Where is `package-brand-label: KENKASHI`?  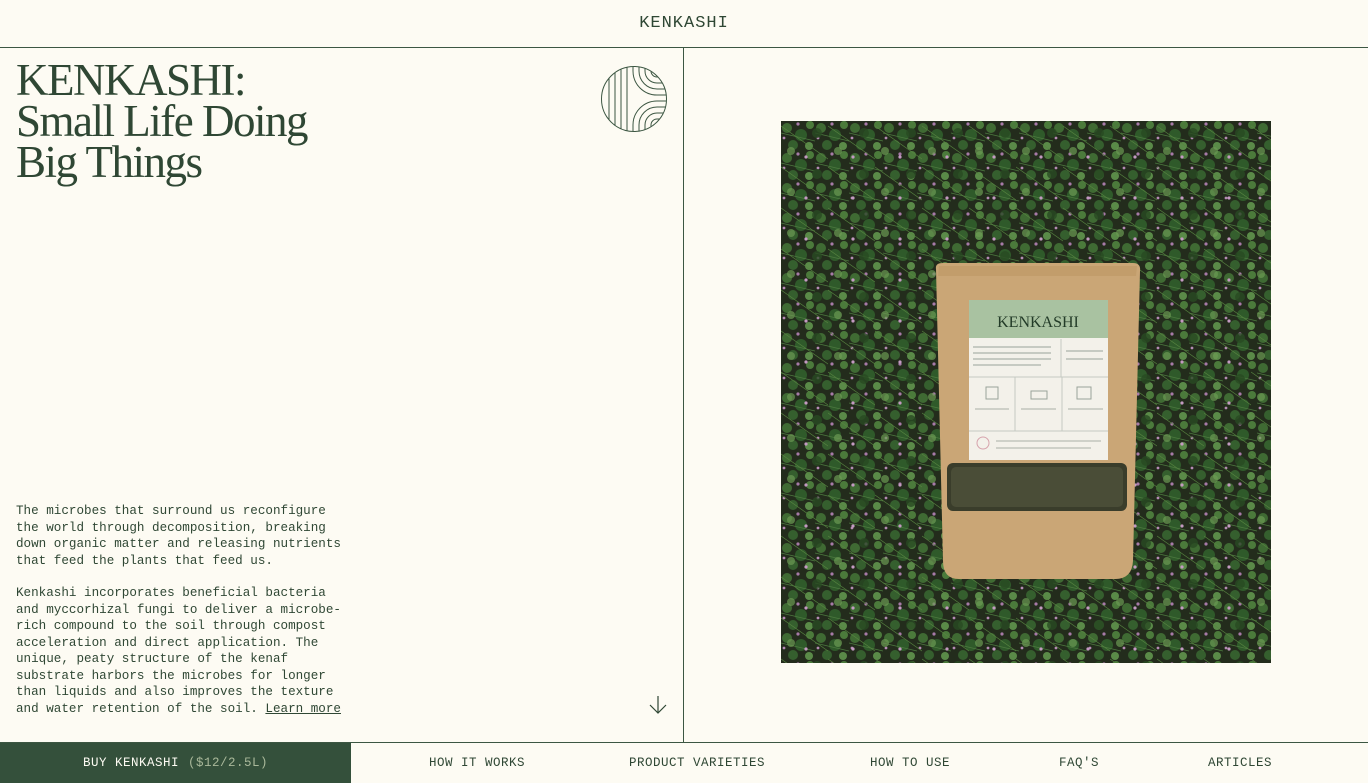
package-brand-label: KENKASHI is located at coordinates (1038, 322).